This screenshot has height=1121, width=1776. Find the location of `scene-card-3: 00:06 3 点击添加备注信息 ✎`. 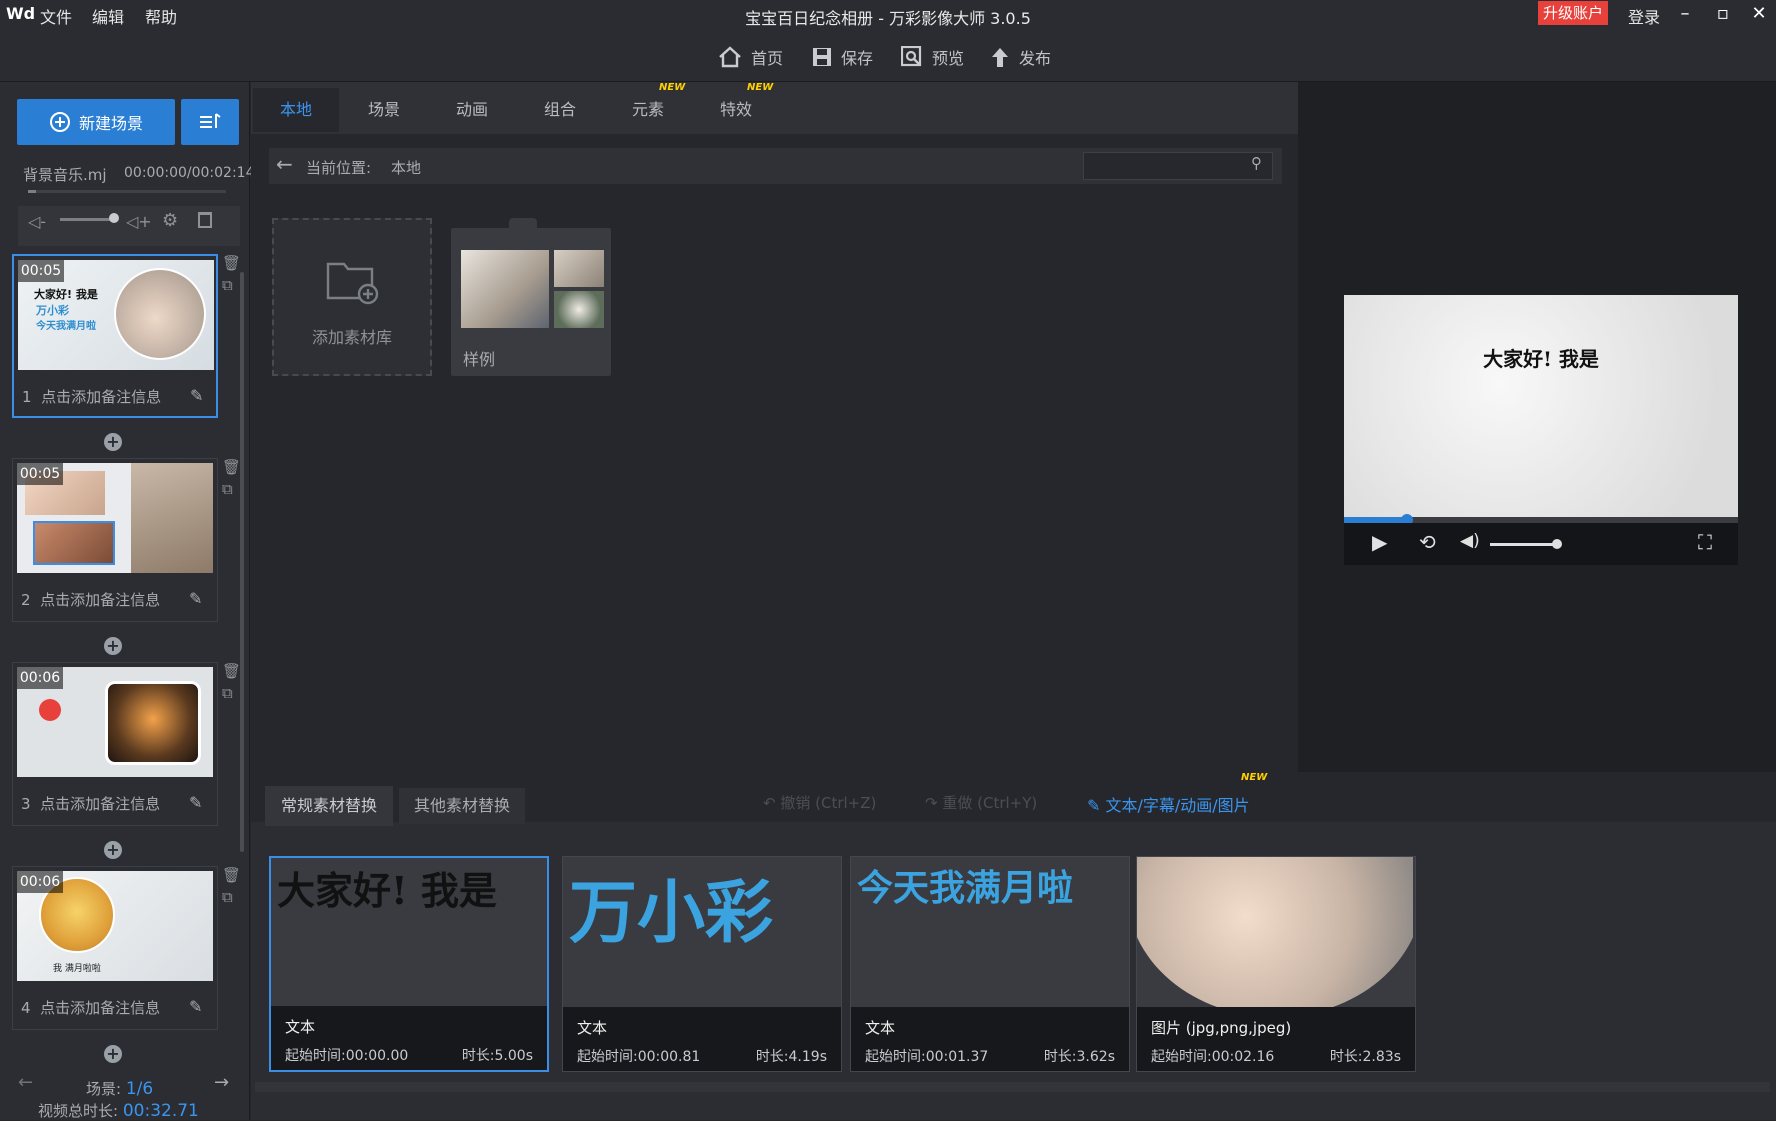

scene-card-3: 00:06 3 点击添加备注信息 ✎ is located at coordinates (115, 744).